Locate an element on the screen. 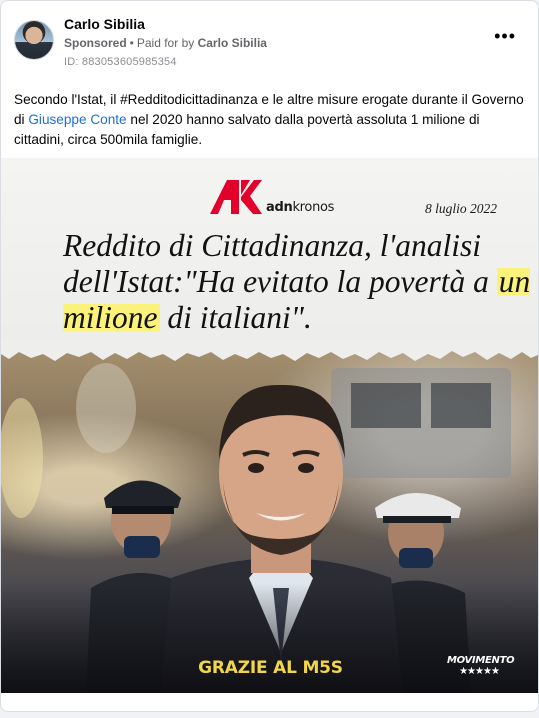 This screenshot has height=718, width=539. badge-stars-icon: ★★★★★ is located at coordinates (479, 671).